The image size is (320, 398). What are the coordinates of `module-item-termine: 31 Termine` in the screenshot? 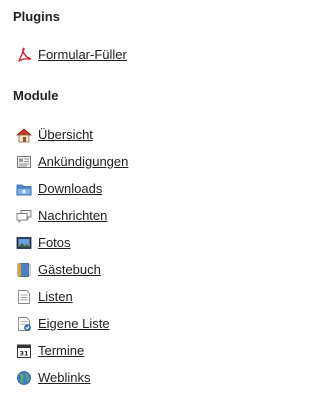 It's located at (72, 350).